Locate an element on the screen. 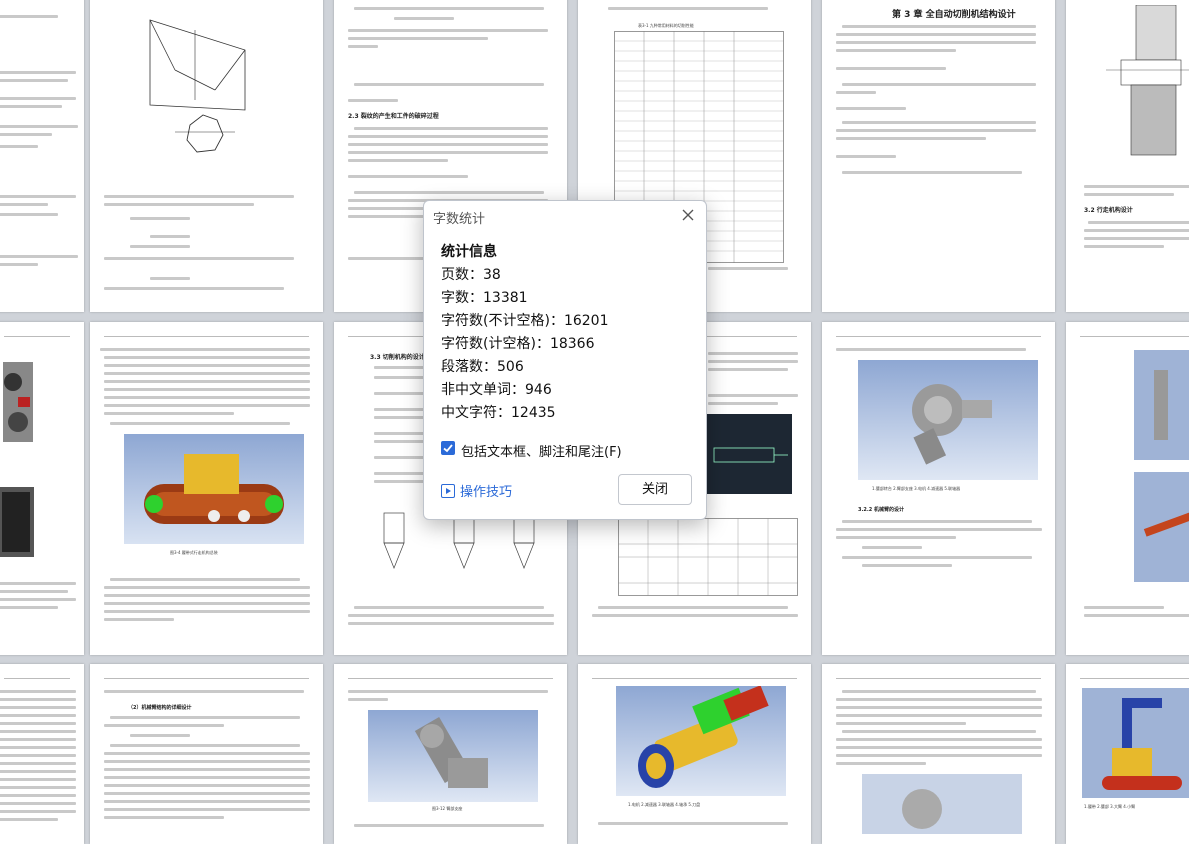  stat-label: 非中文单词 is located at coordinates (483, 390).